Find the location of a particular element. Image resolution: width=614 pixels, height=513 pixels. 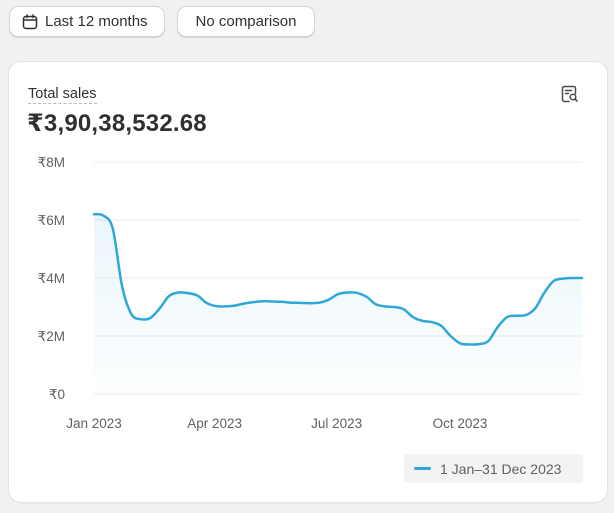

x-tick-label: Jan 2023 is located at coordinates (94, 423).